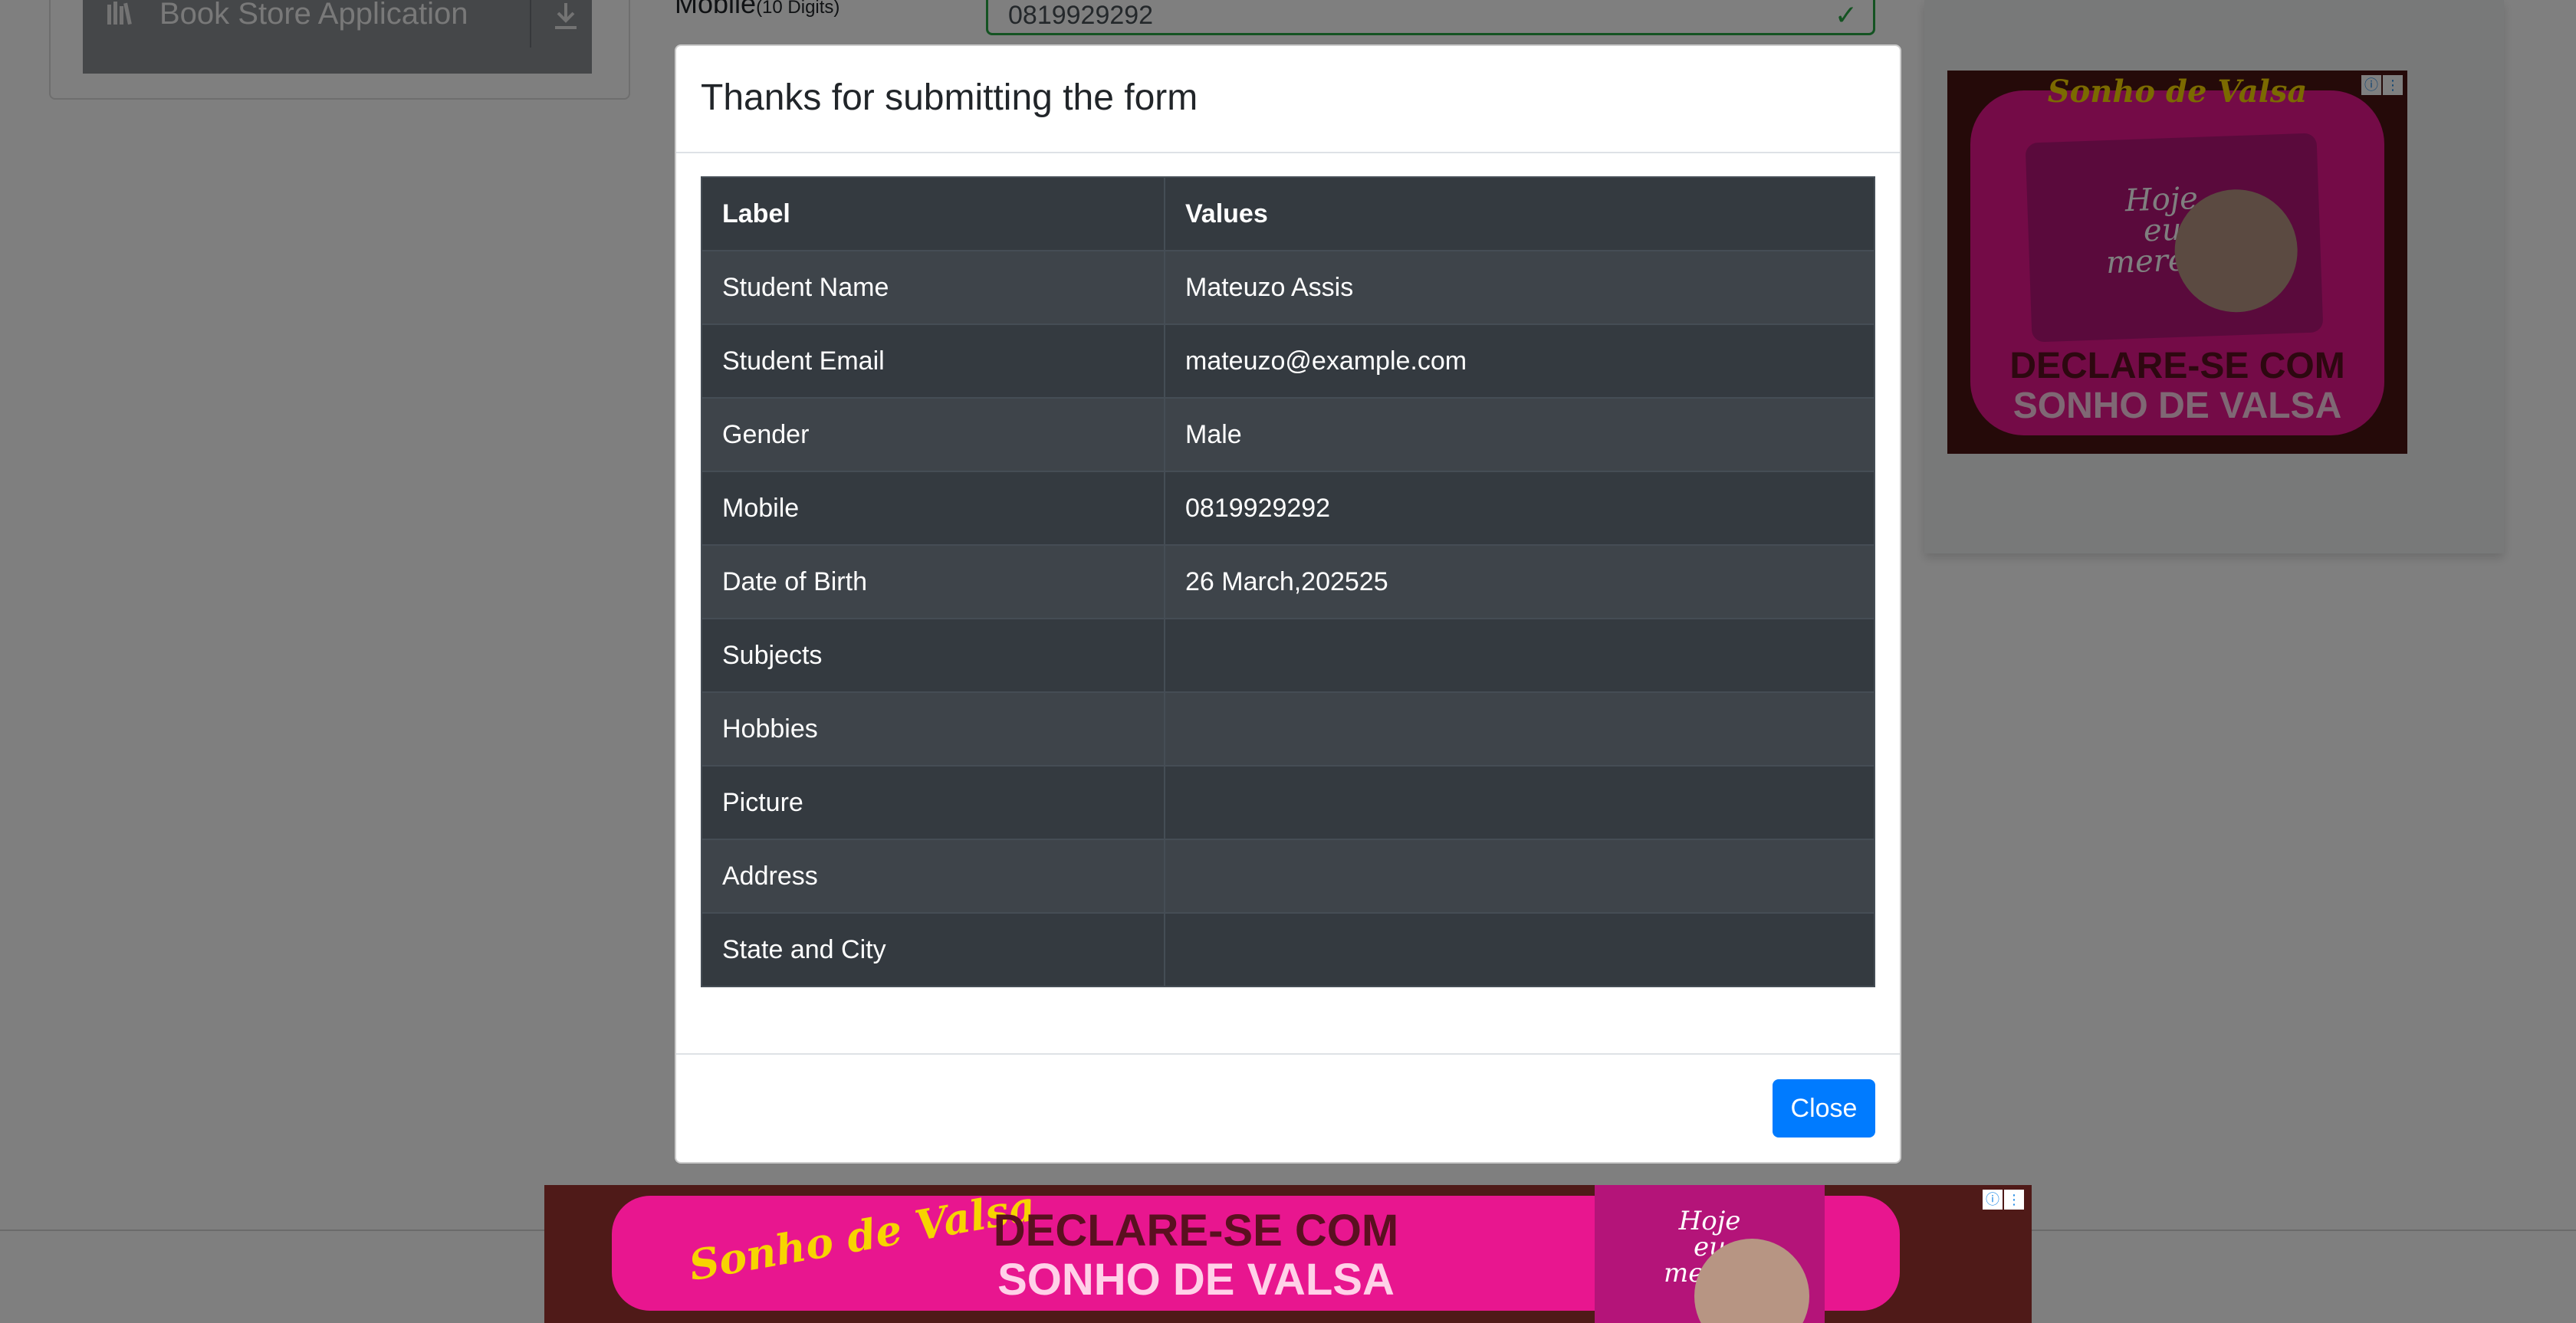  I want to click on row-label: Date of Birth, so click(933, 581).